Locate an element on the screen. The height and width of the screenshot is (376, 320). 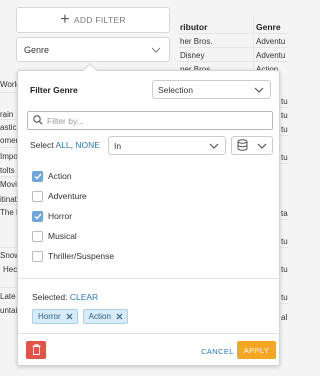
selected-chips: Horror Action is located at coordinates (82, 316).